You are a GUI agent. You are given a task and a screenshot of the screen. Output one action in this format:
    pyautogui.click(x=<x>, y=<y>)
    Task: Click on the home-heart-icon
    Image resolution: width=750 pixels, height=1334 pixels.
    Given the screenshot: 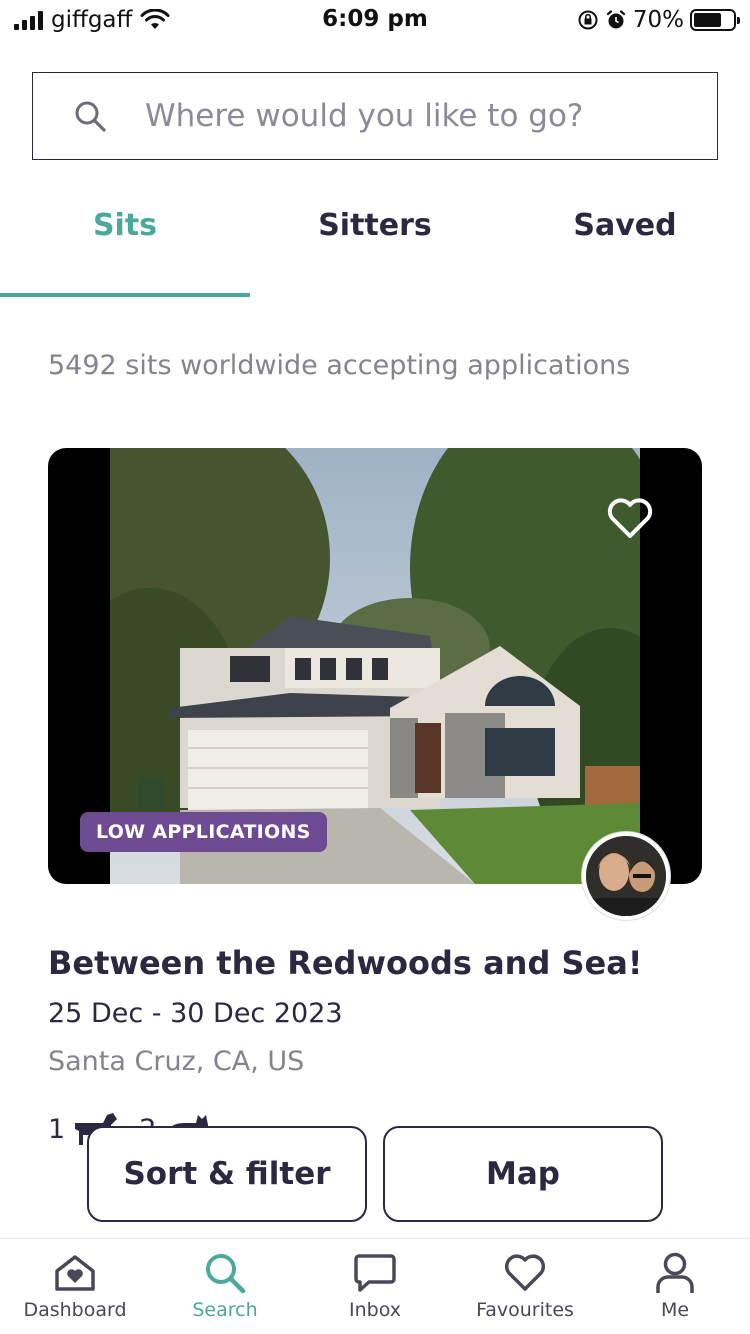 What is the action you would take?
    pyautogui.click(x=75, y=1273)
    